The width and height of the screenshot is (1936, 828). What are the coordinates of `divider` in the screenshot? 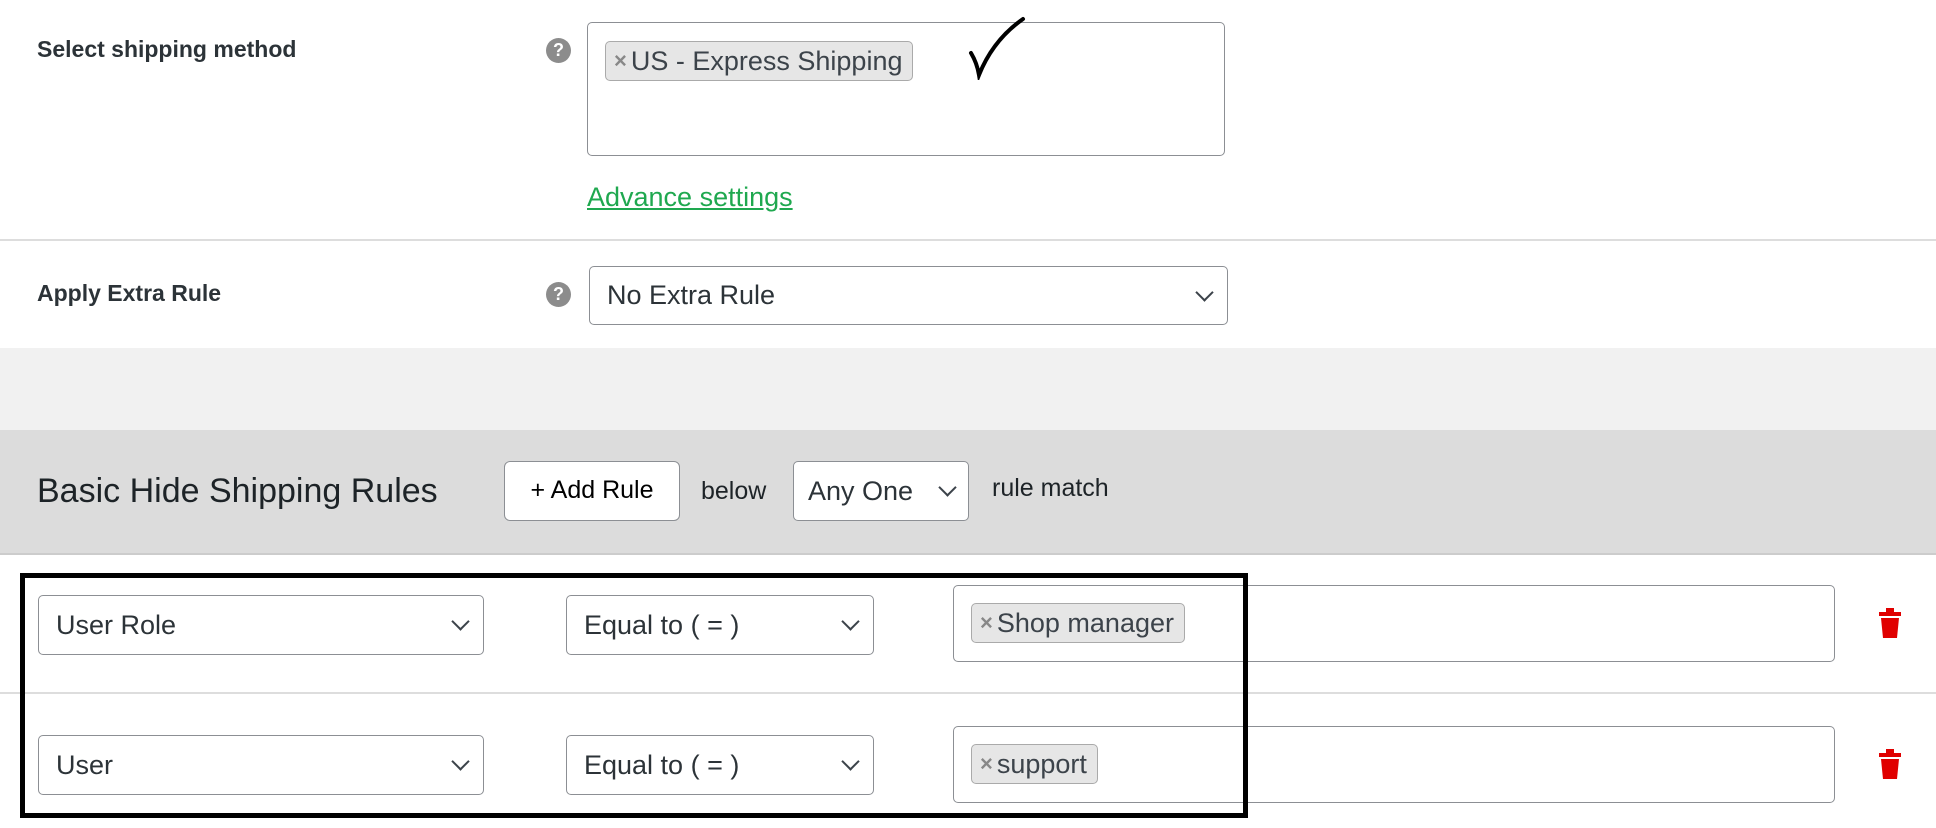 It's located at (968, 240).